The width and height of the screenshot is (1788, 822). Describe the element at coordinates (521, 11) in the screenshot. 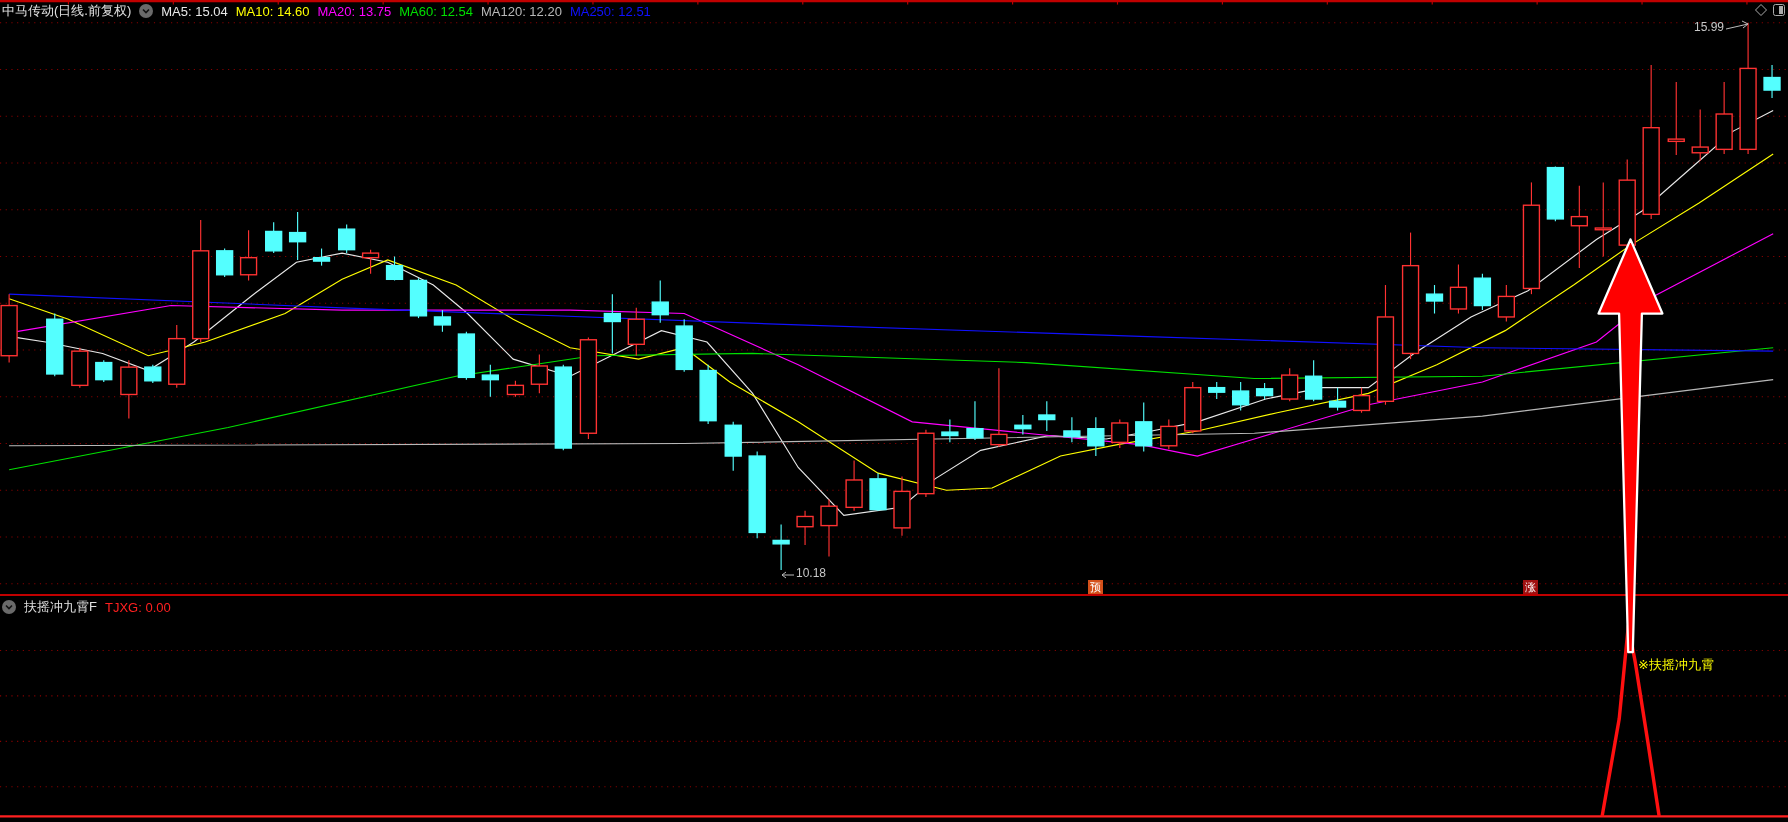

I see `ma-value: MA120: 12.20` at that location.